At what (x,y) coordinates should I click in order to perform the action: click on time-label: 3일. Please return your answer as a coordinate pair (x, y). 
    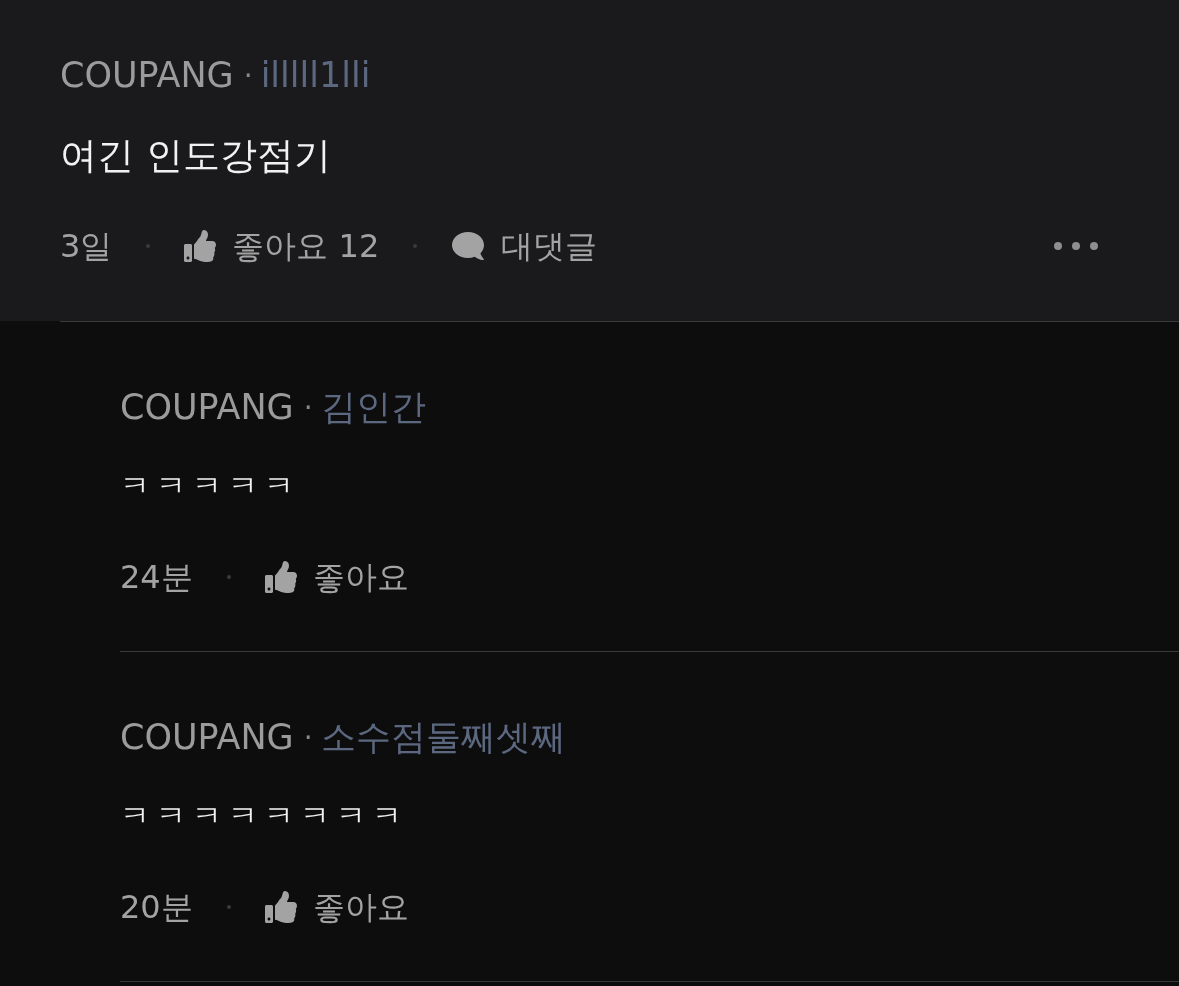
    Looking at the image, I should click on (86, 246).